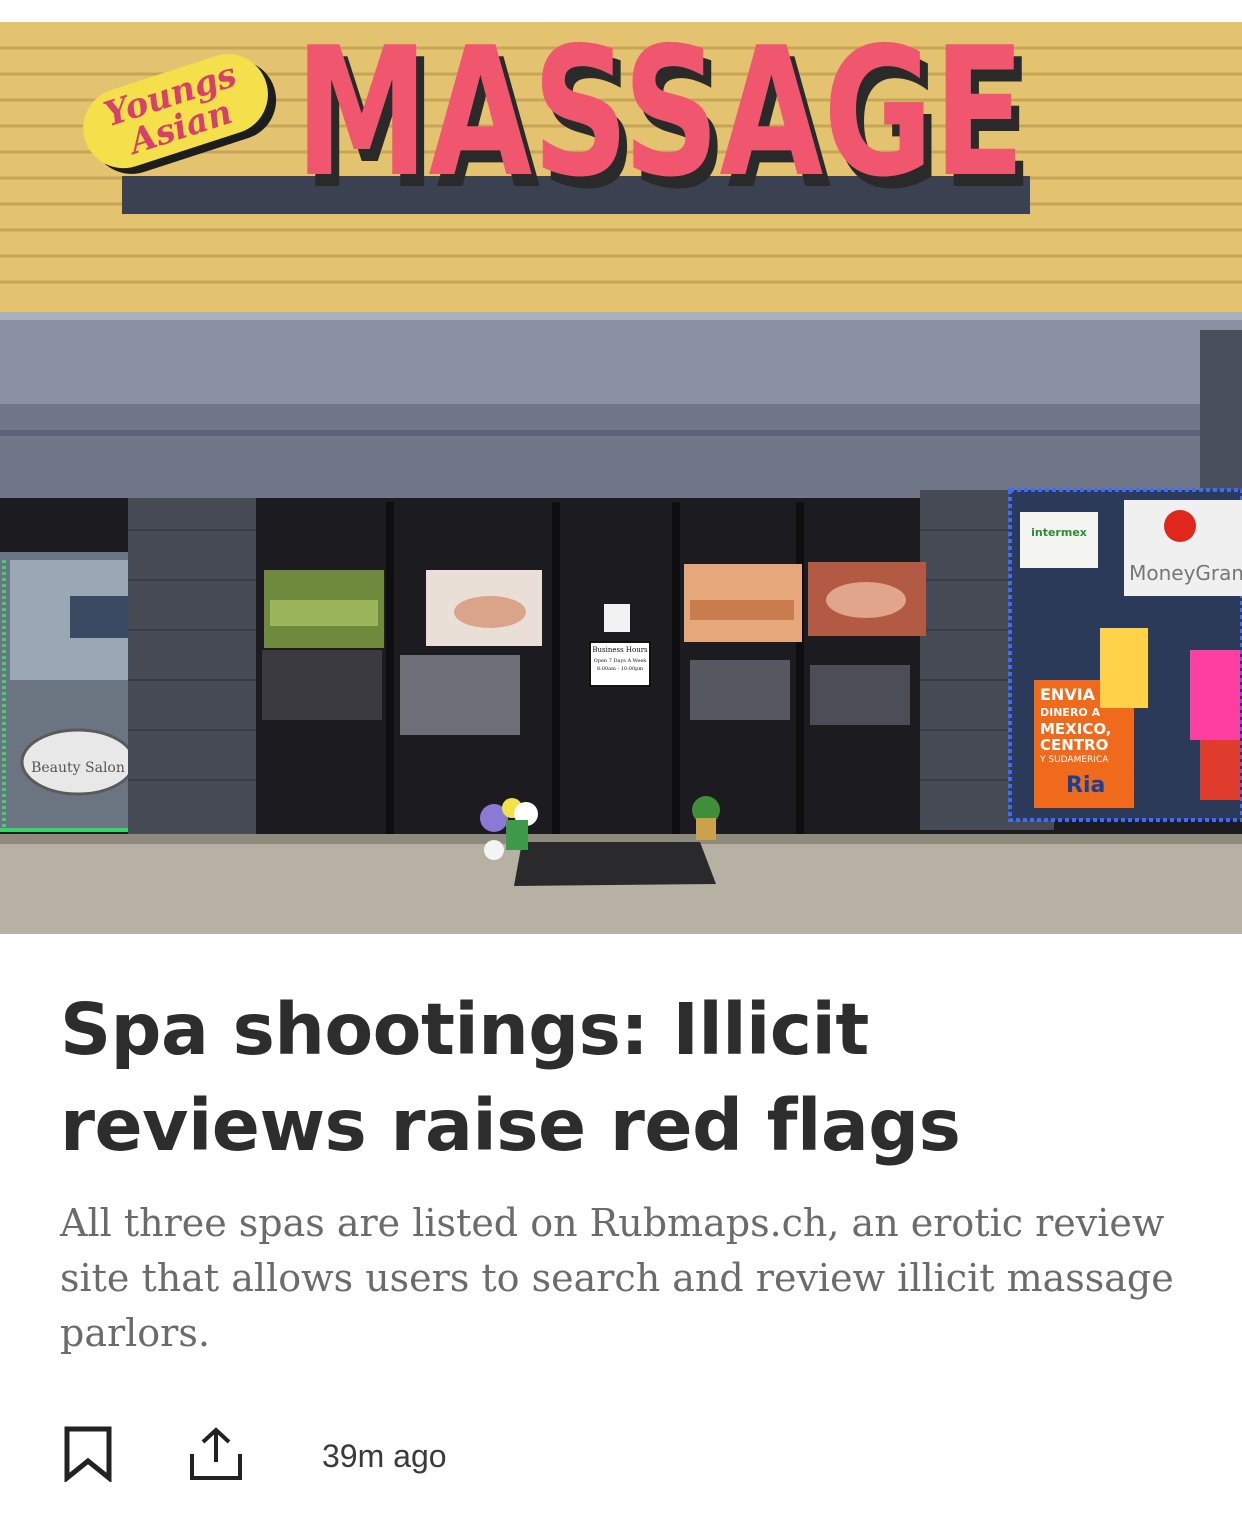 The width and height of the screenshot is (1242, 1536). Describe the element at coordinates (660, 112) in the screenshot. I see `sign-main-letters: MASSAGE` at that location.